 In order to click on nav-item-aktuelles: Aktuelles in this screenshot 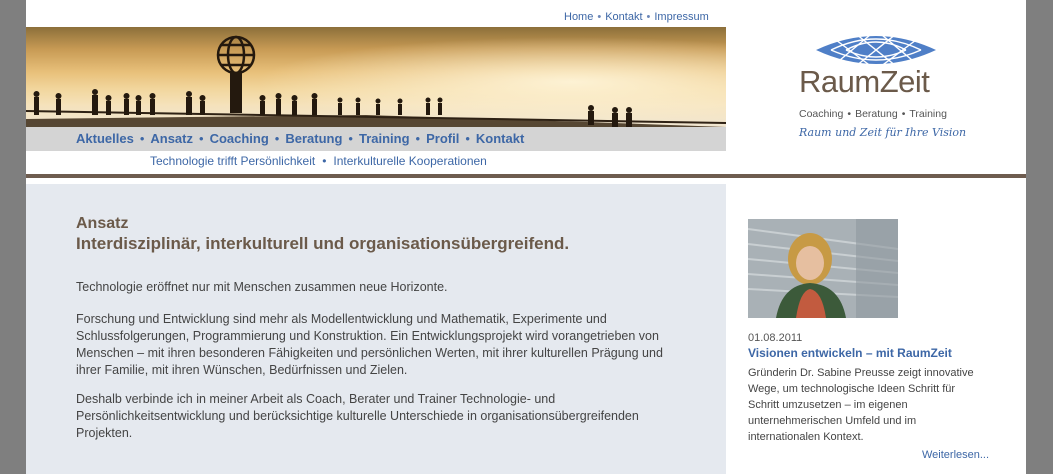, I will do `click(105, 138)`.